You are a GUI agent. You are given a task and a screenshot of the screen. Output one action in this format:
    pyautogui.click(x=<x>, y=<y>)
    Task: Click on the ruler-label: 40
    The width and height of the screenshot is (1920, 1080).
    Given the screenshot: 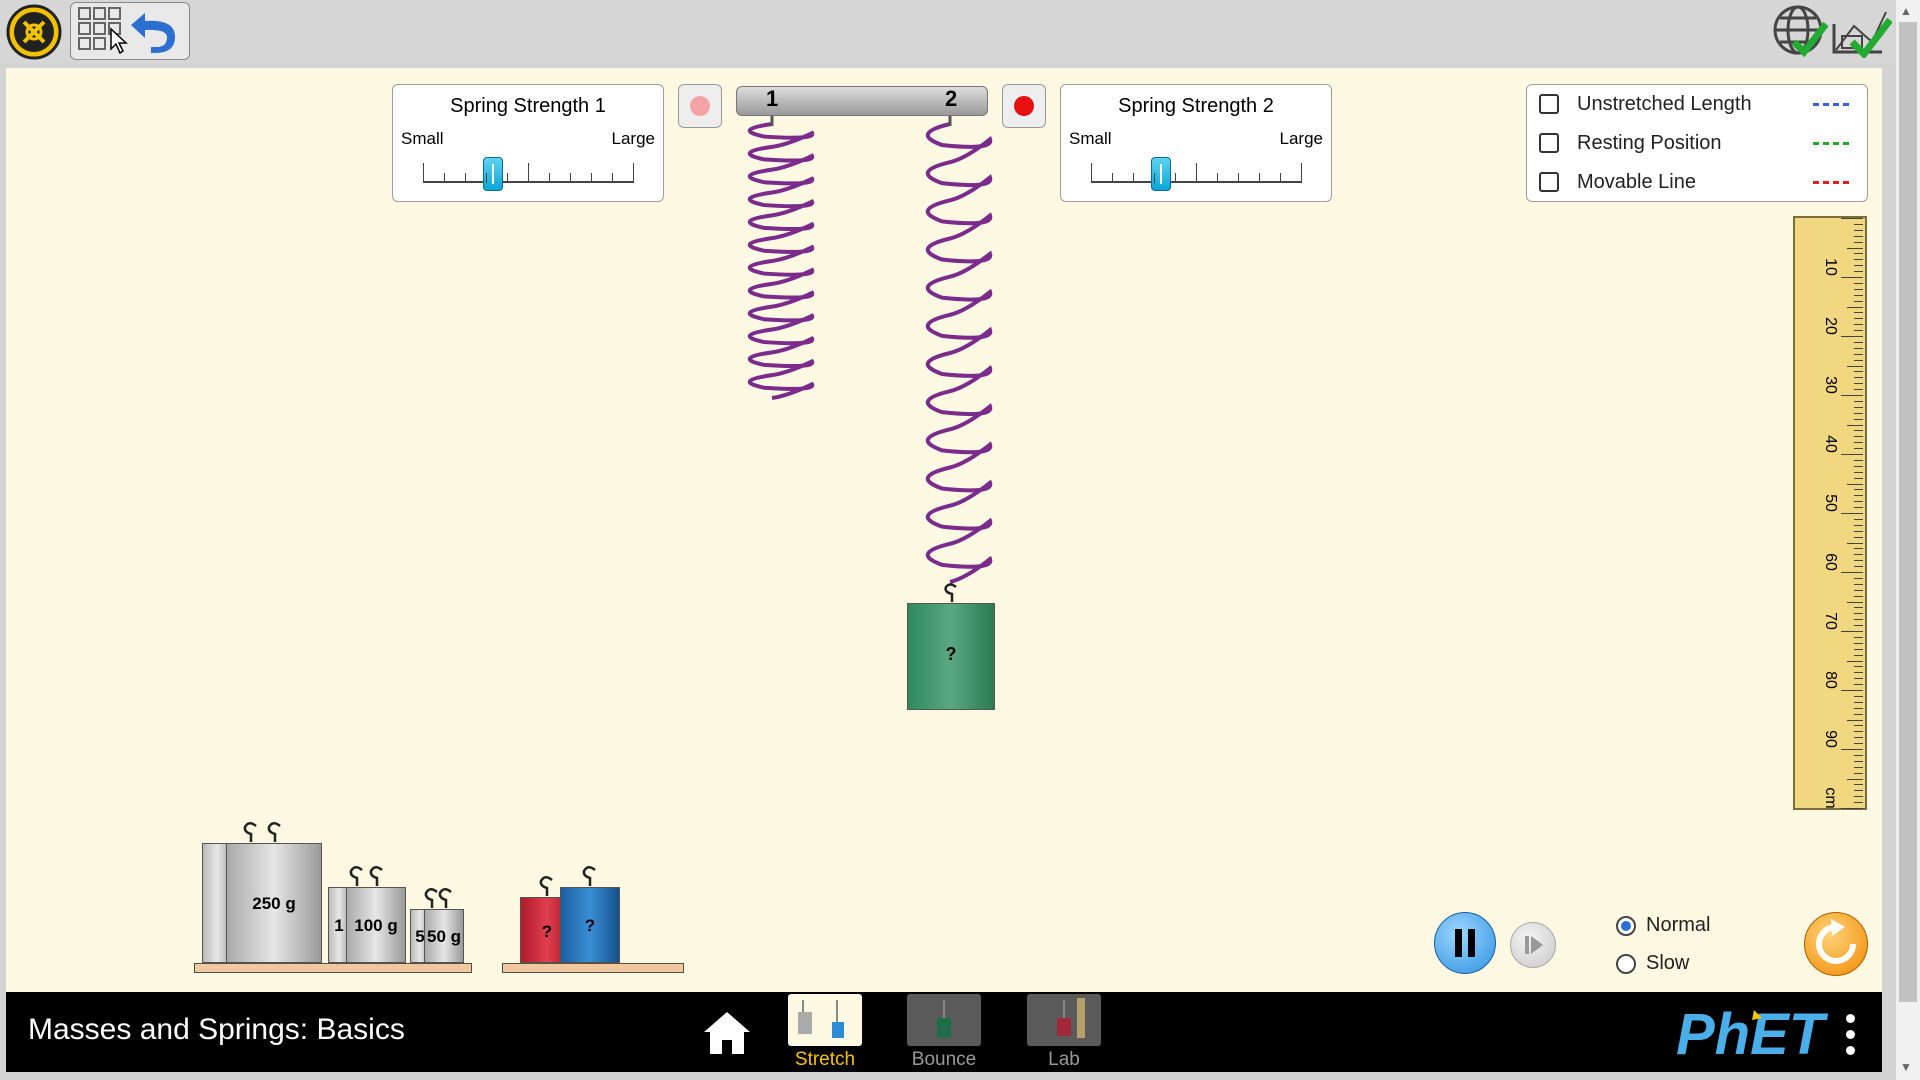 What is the action you would take?
    pyautogui.click(x=1830, y=444)
    